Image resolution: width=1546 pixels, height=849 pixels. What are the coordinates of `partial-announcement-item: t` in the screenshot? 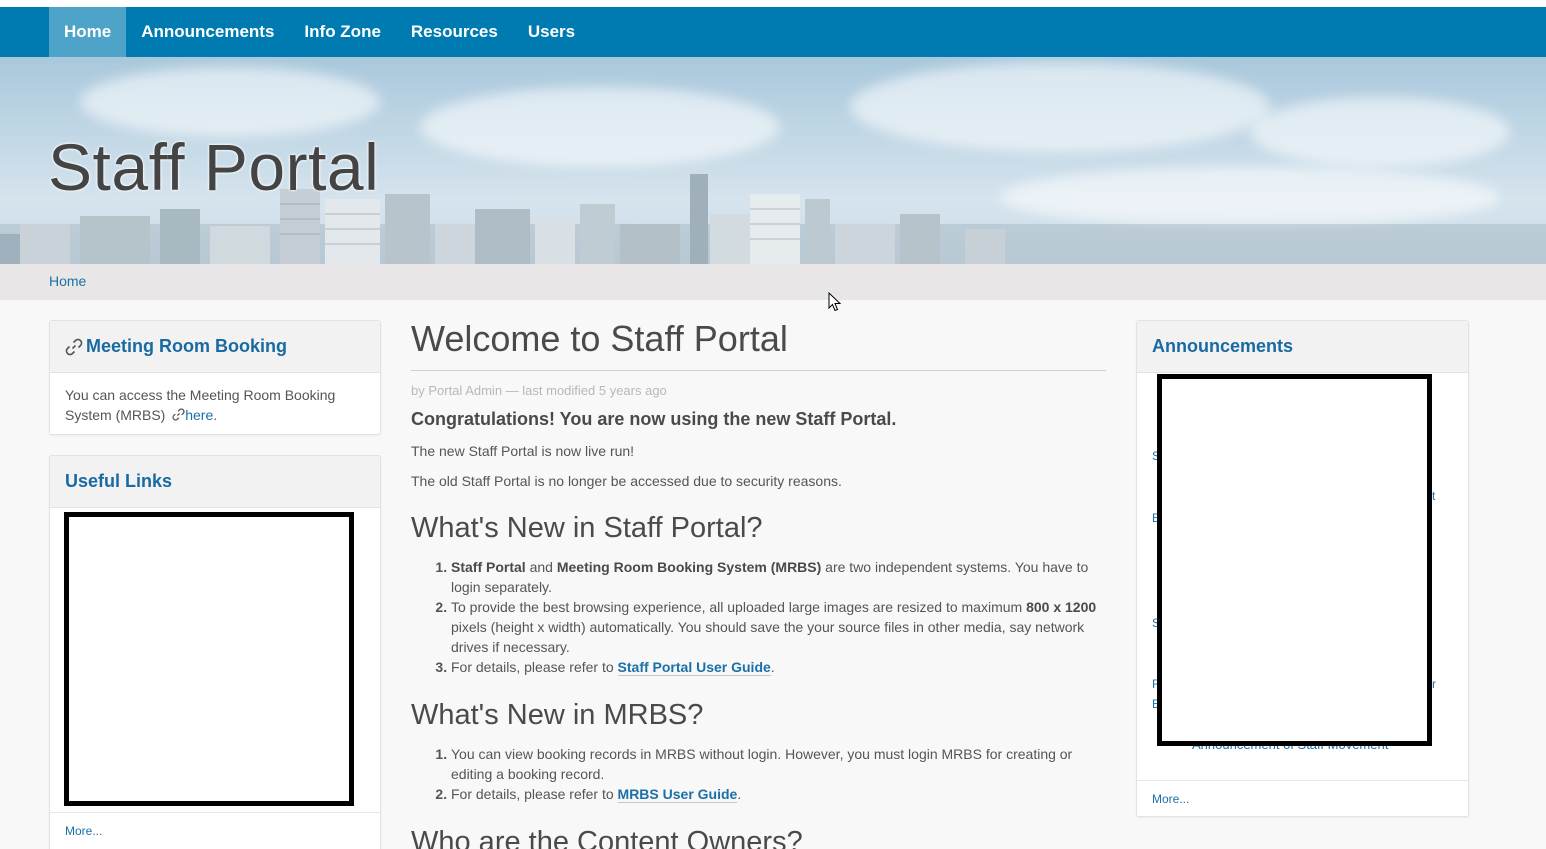 It's located at (1434, 496).